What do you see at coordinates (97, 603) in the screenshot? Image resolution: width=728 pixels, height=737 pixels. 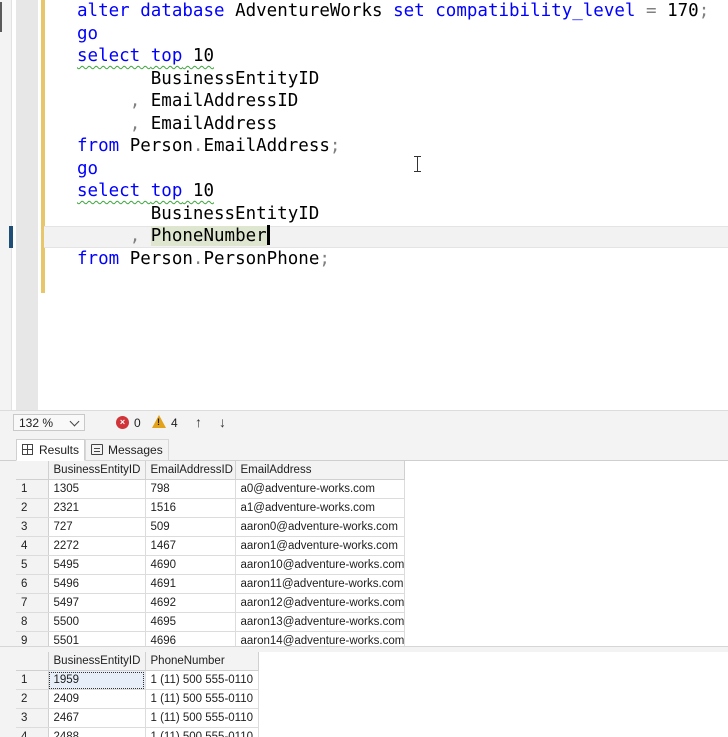 I see `table-cell: 5497` at bounding box center [97, 603].